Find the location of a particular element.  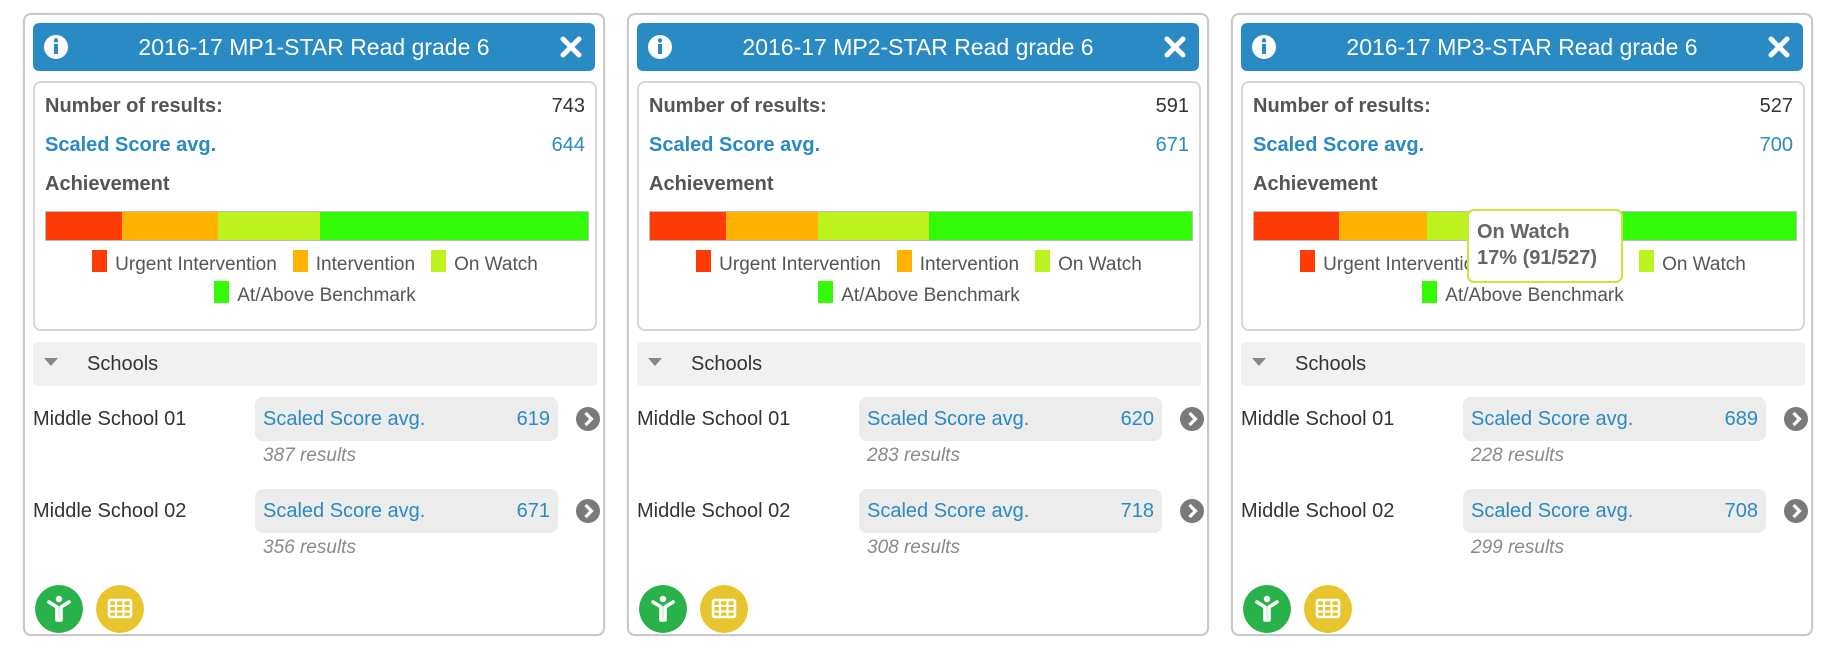

at-above-benchmark-swatch is located at coordinates (826, 291).